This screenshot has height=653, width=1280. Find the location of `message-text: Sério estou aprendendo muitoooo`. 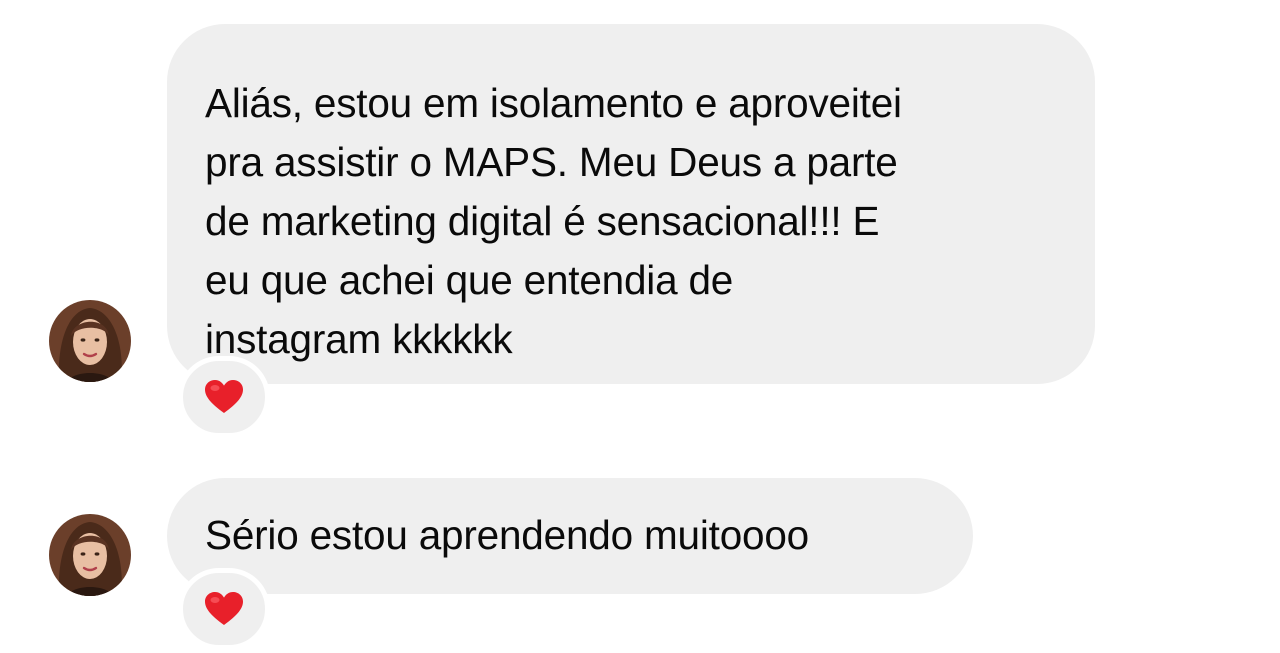

message-text: Sério estou aprendendo muitoooo is located at coordinates (507, 535).